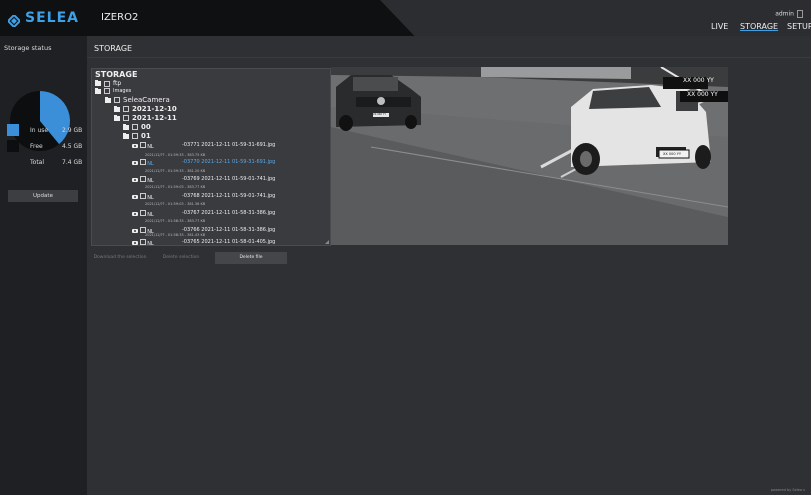  I want to click on folder-label: 00, so click(146, 127).